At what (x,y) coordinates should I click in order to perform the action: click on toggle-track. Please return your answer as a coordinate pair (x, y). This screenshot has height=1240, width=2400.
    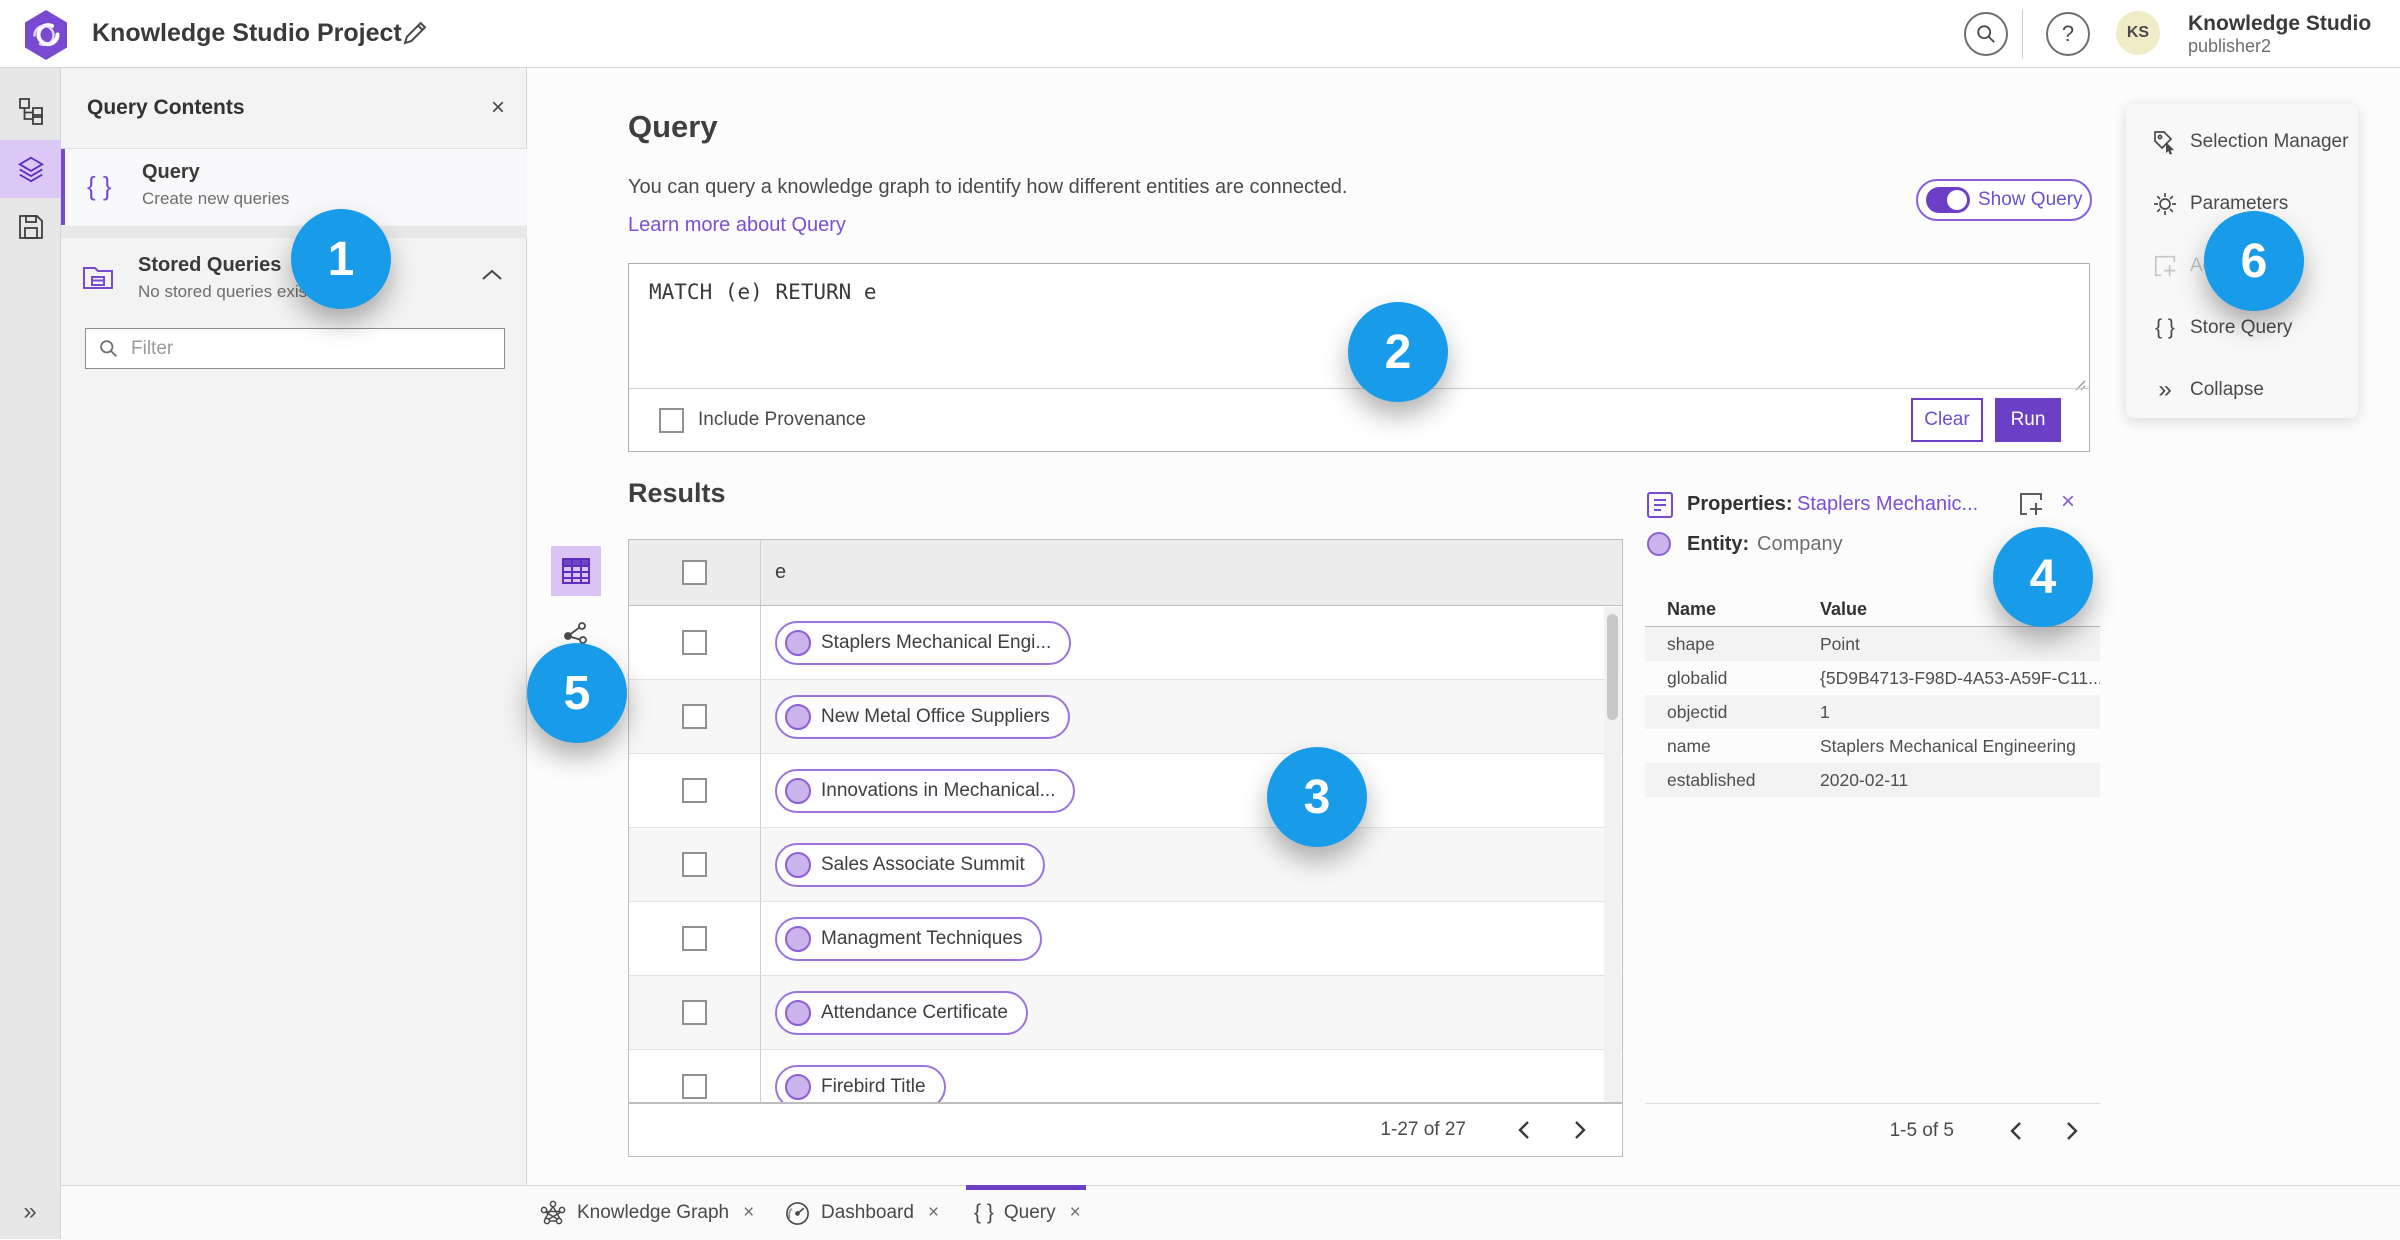
    Looking at the image, I should click on (1948, 200).